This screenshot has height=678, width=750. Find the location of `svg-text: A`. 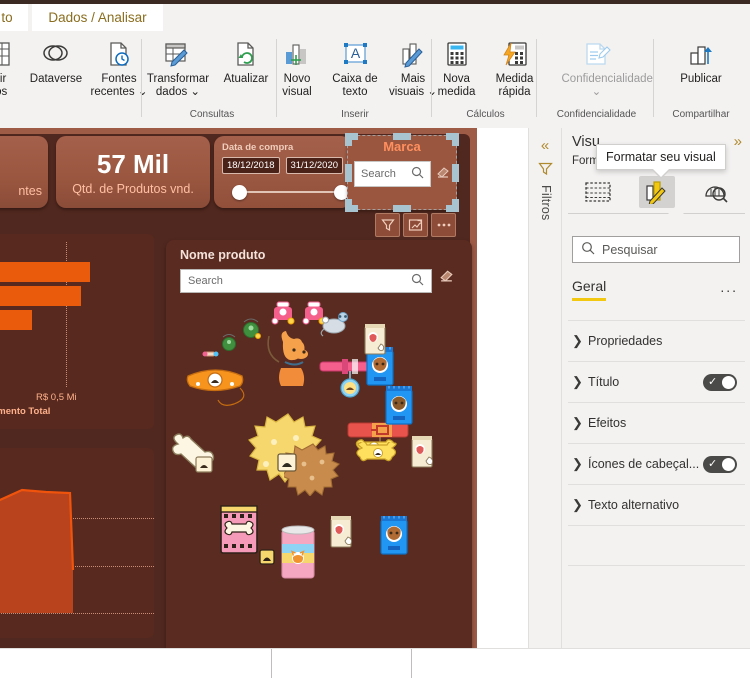

svg-text: A is located at coordinates (356, 53).